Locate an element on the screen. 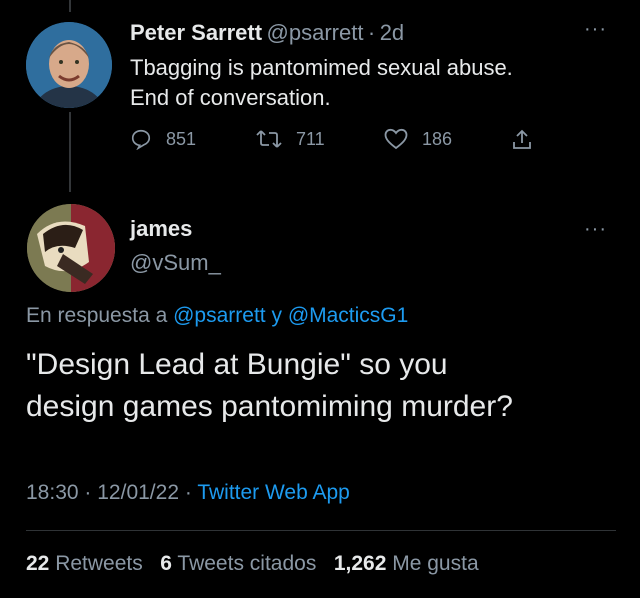  retweets-label: Retweets is located at coordinates (99, 563).